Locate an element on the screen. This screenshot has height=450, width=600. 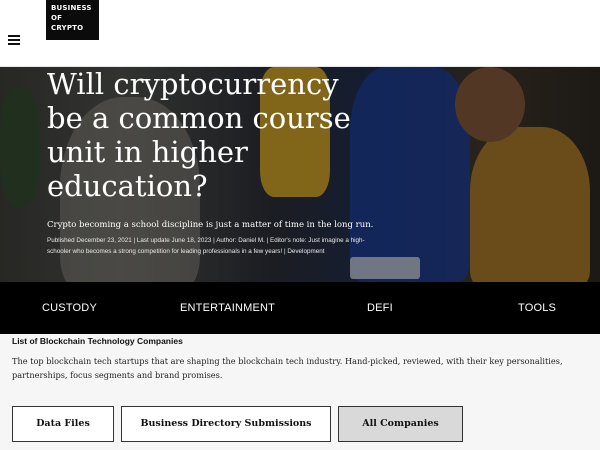
category-nav: CUSTODY ENTERTAINMENT DEFI TOOLS is located at coordinates (300, 308).